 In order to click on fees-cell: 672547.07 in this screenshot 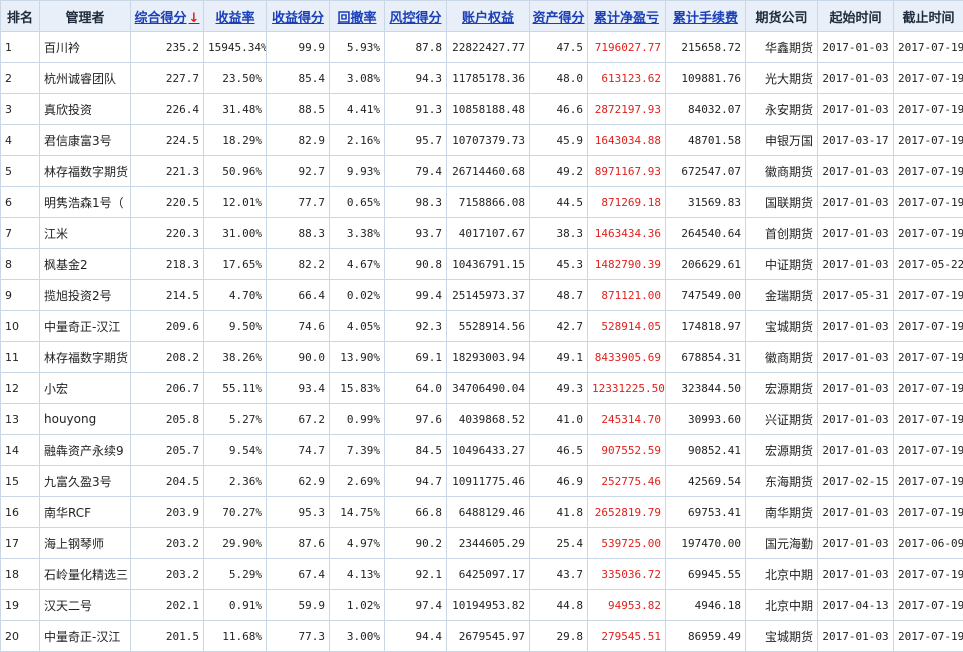, I will do `click(706, 171)`.